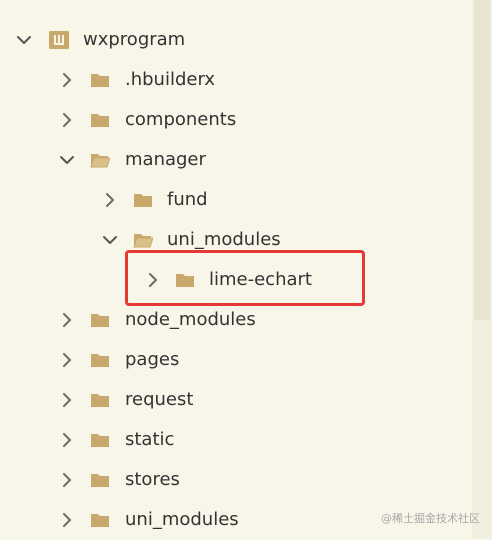 The width and height of the screenshot is (492, 540). I want to click on tree-item-request: request, so click(236, 400).